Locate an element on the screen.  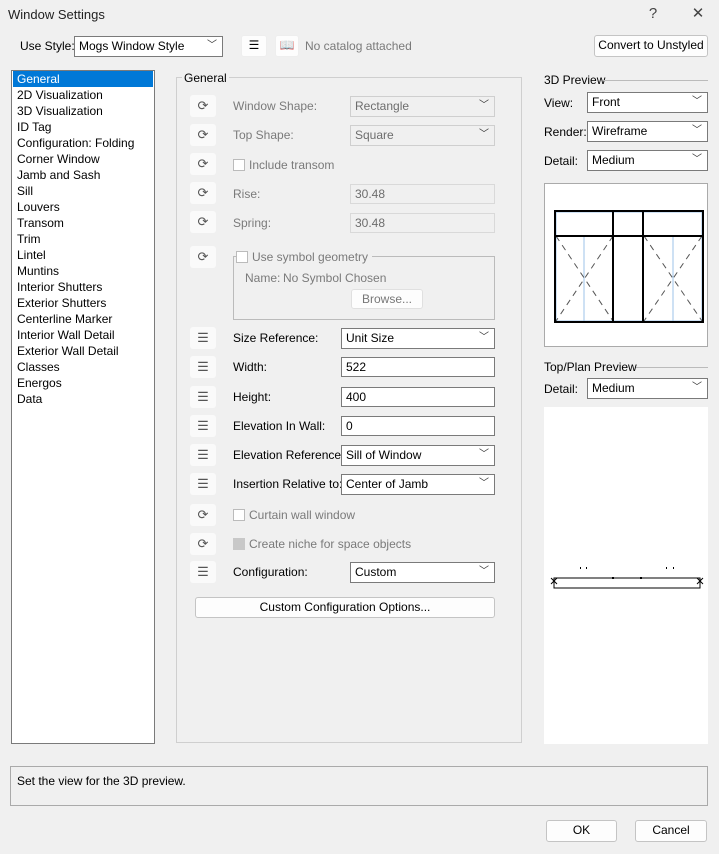
nav-item-data: Data is located at coordinates (83, 399).